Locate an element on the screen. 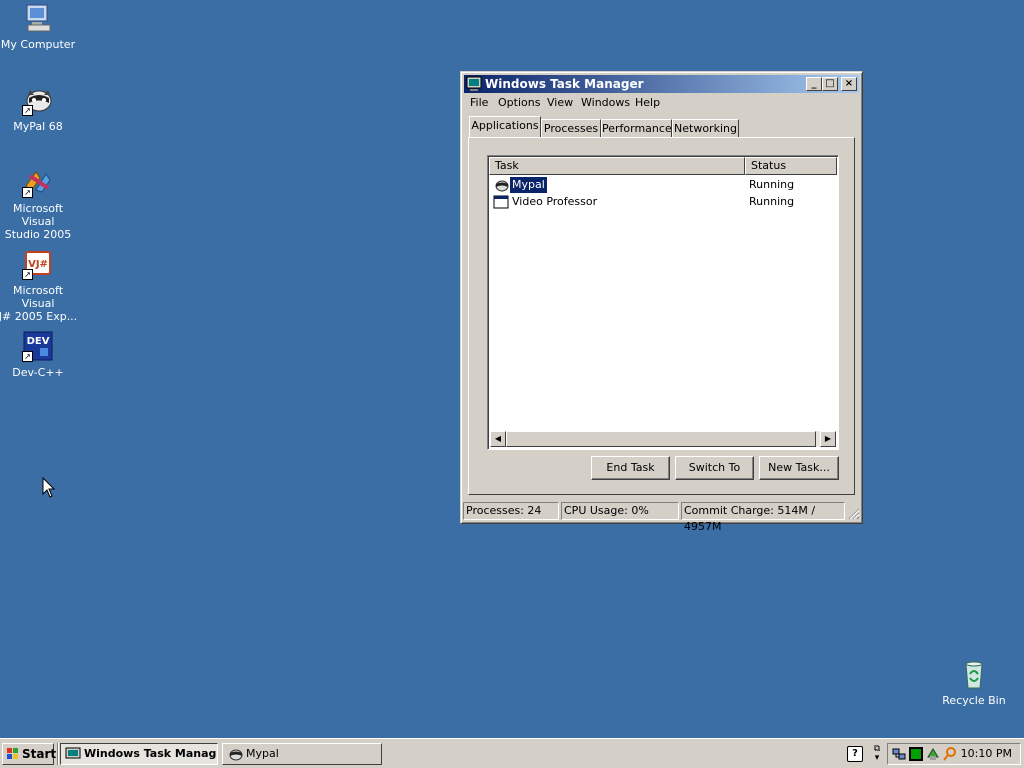  scroll-right-button: ▶ is located at coordinates (828, 439).